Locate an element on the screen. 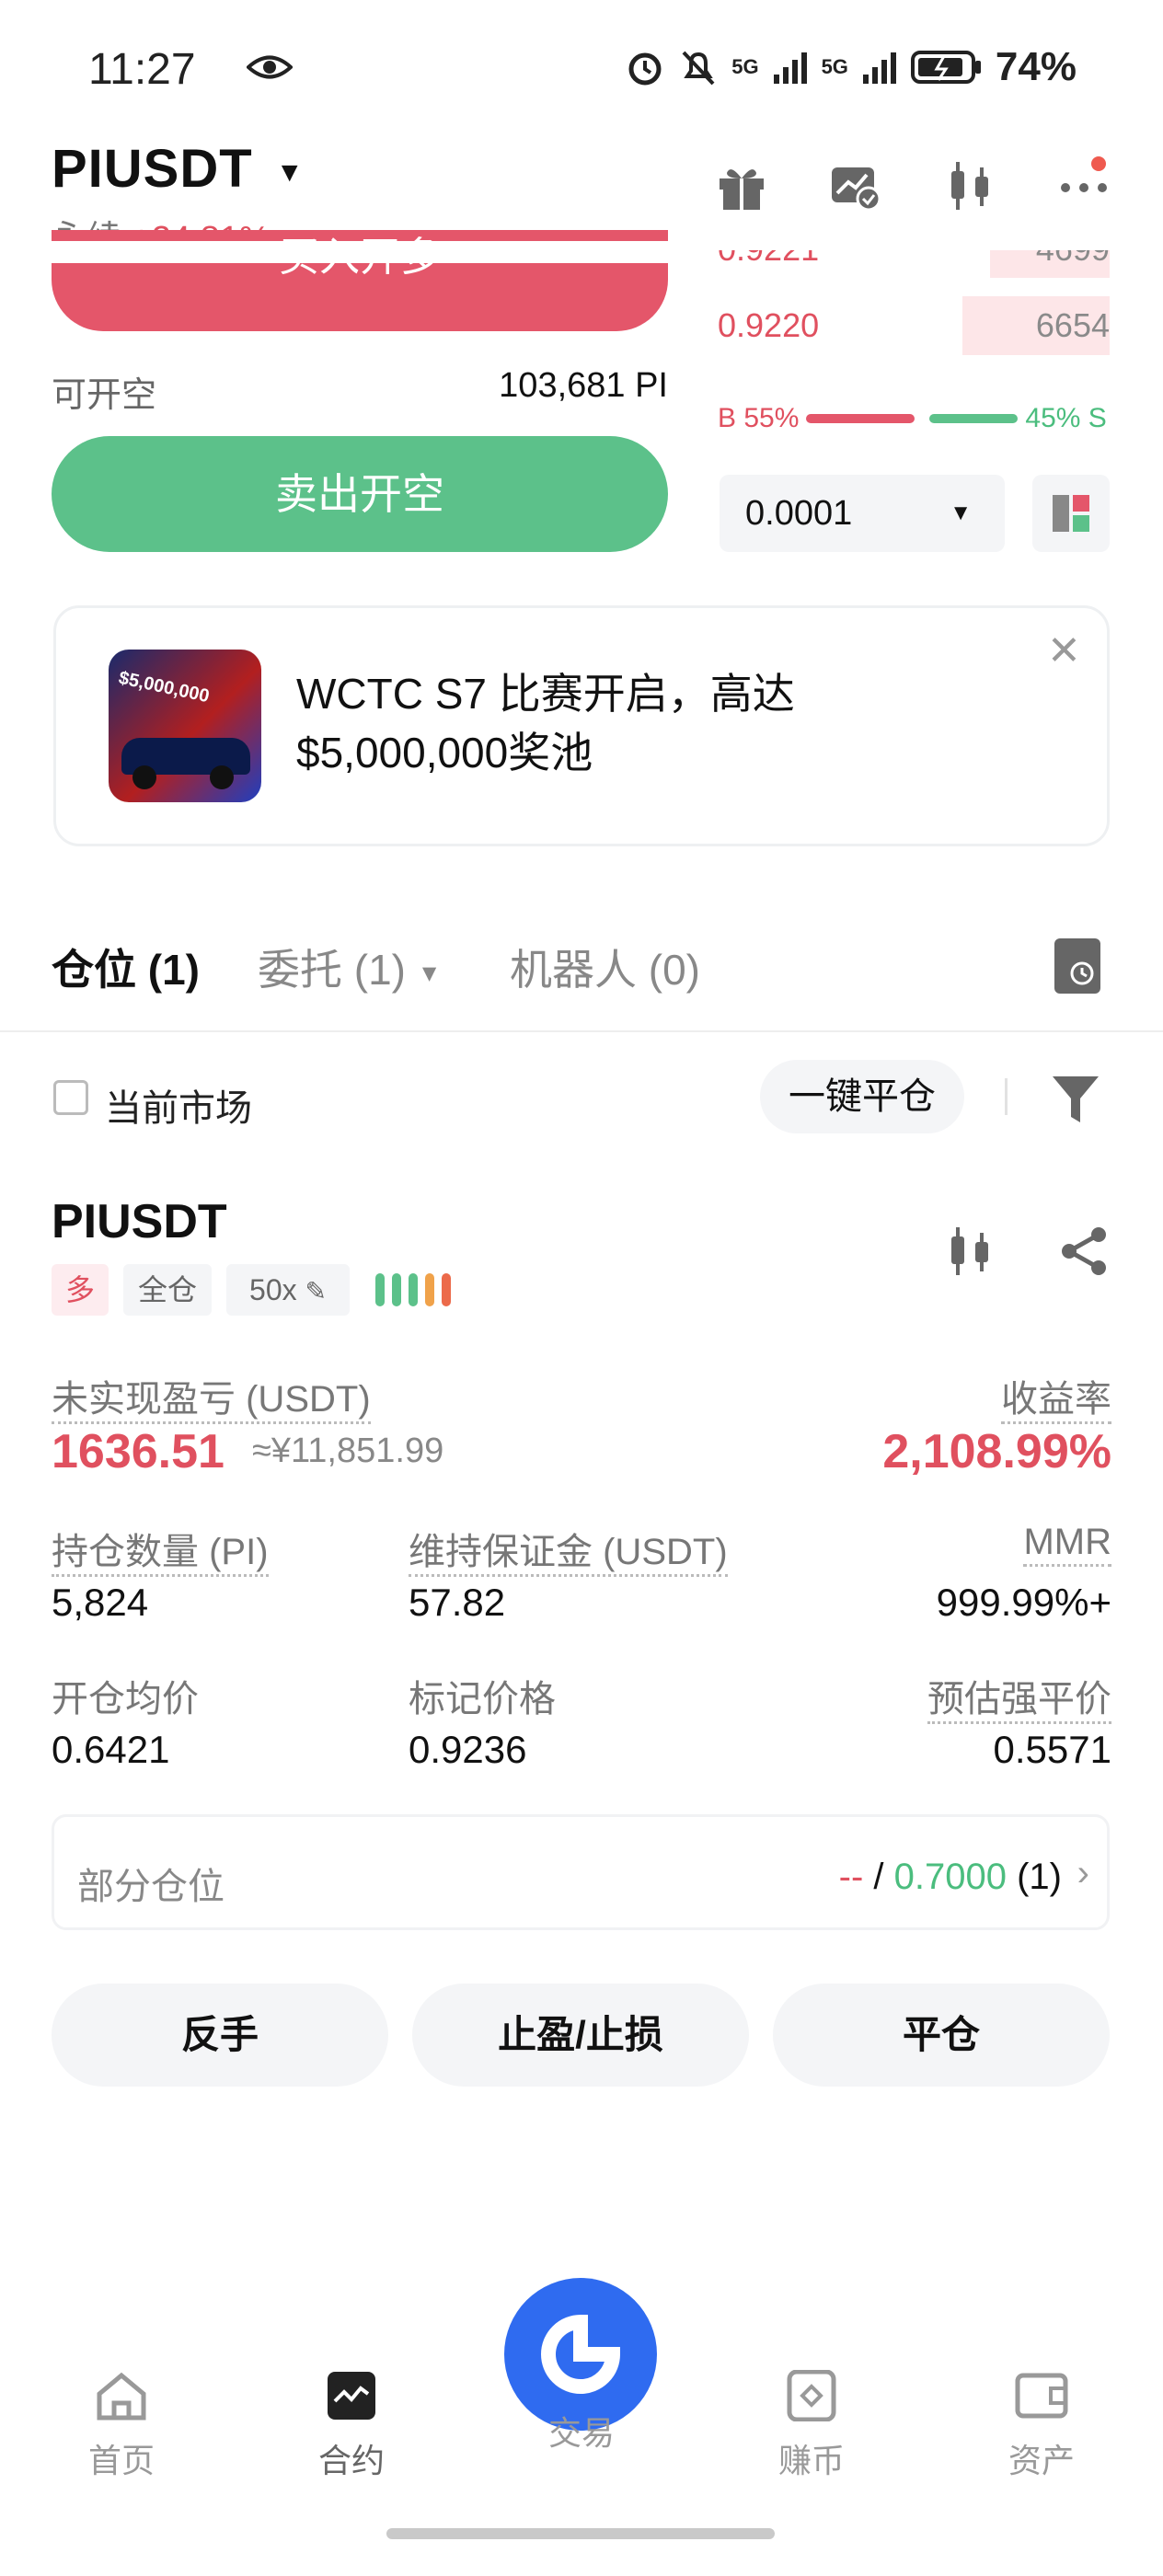 The height and width of the screenshot is (2576, 1163). tab-bots: 机器人 (0) is located at coordinates (605, 967).